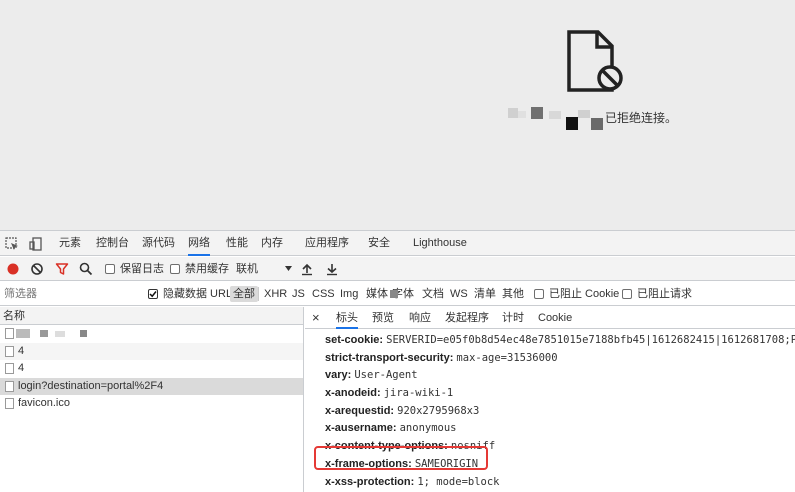 The height and width of the screenshot is (492, 795). What do you see at coordinates (288, 268) in the screenshot?
I see `chevron-down-icon` at bounding box center [288, 268].